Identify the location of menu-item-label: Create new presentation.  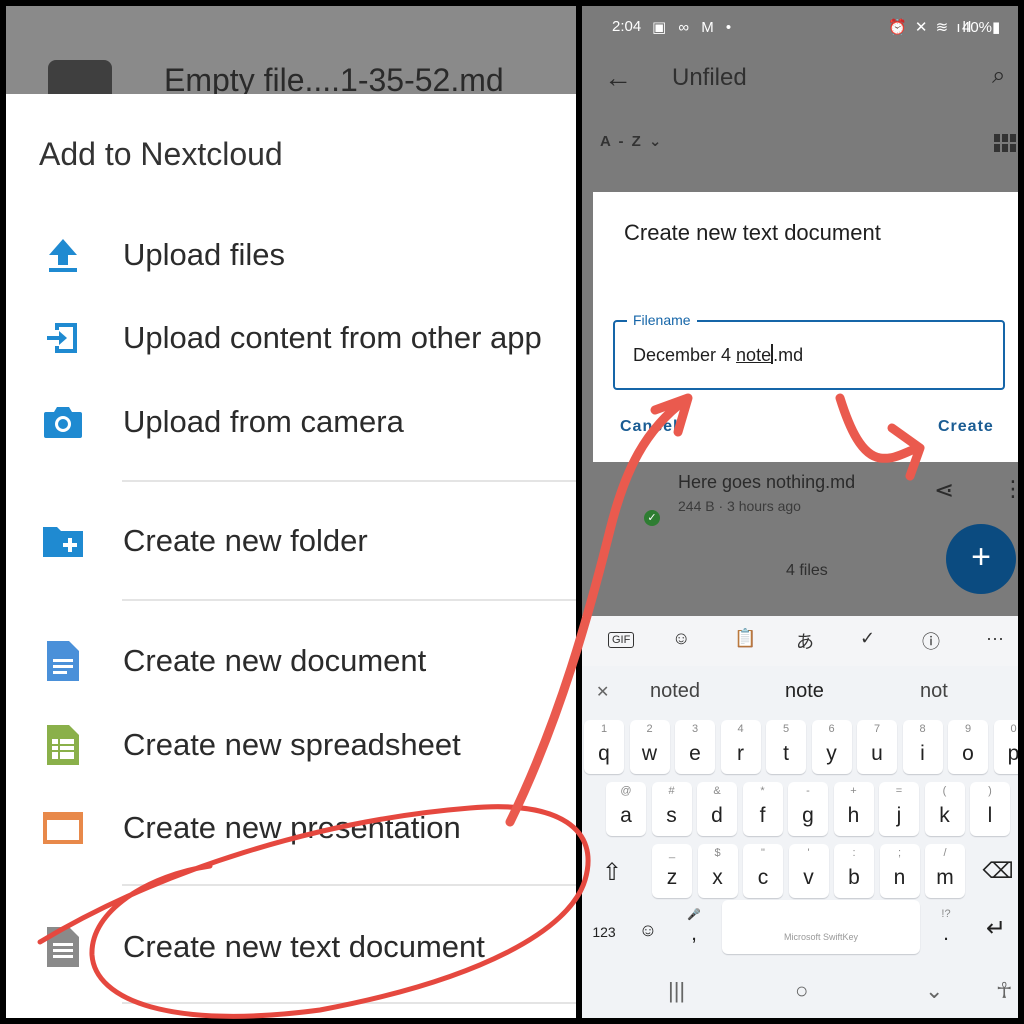
(292, 827).